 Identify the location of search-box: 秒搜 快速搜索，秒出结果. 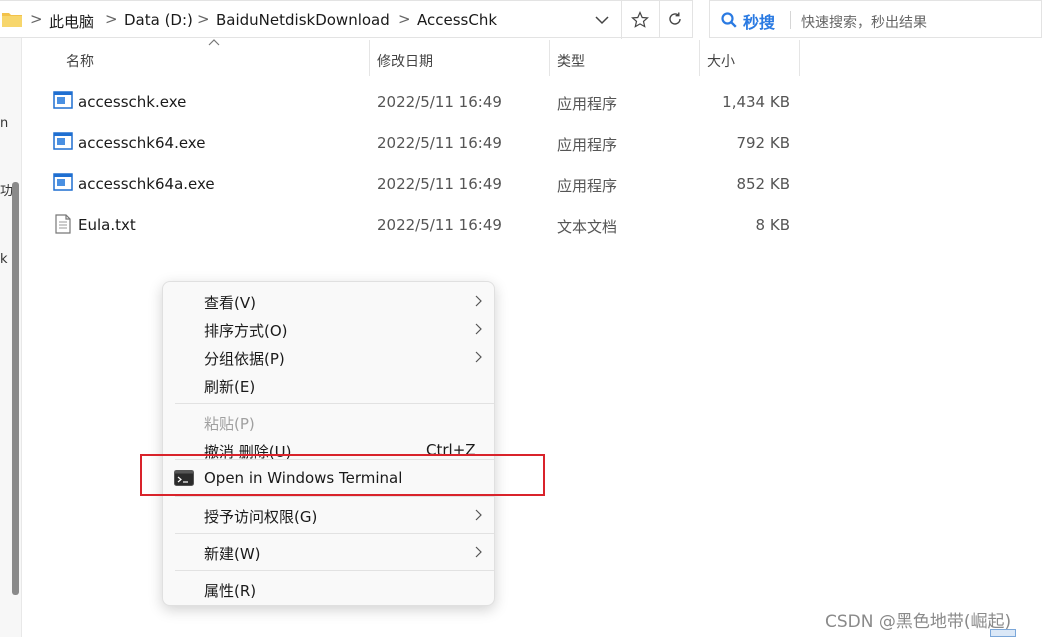
(875, 19).